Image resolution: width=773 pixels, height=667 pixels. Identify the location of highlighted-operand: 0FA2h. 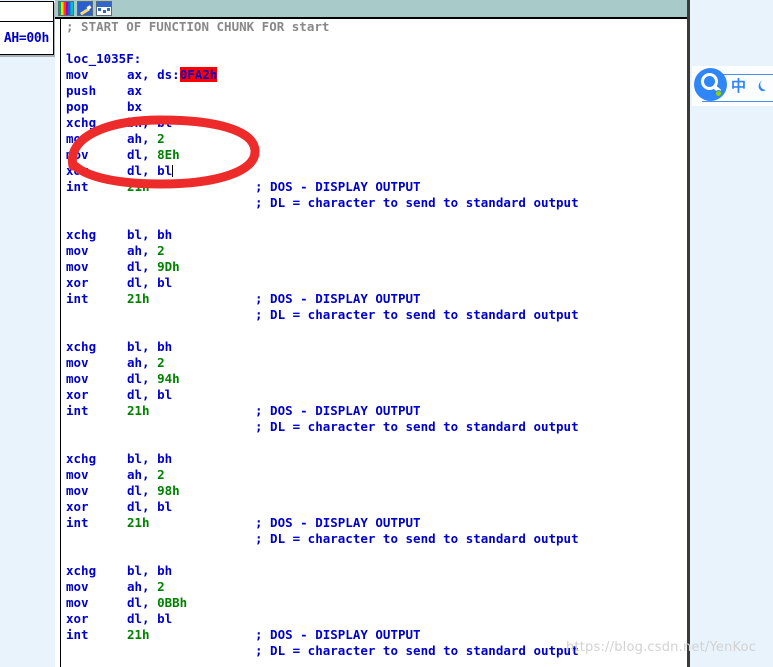
(198, 74).